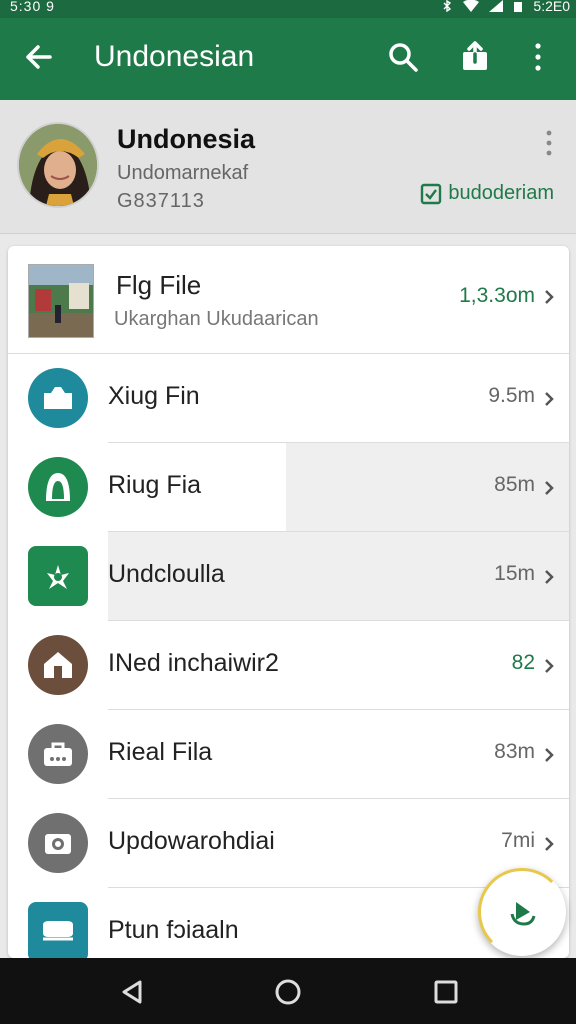 This screenshot has height=1024, width=576. What do you see at coordinates (183, 173) in the screenshot?
I see `profile-subtitle: Undomarnekaf` at bounding box center [183, 173].